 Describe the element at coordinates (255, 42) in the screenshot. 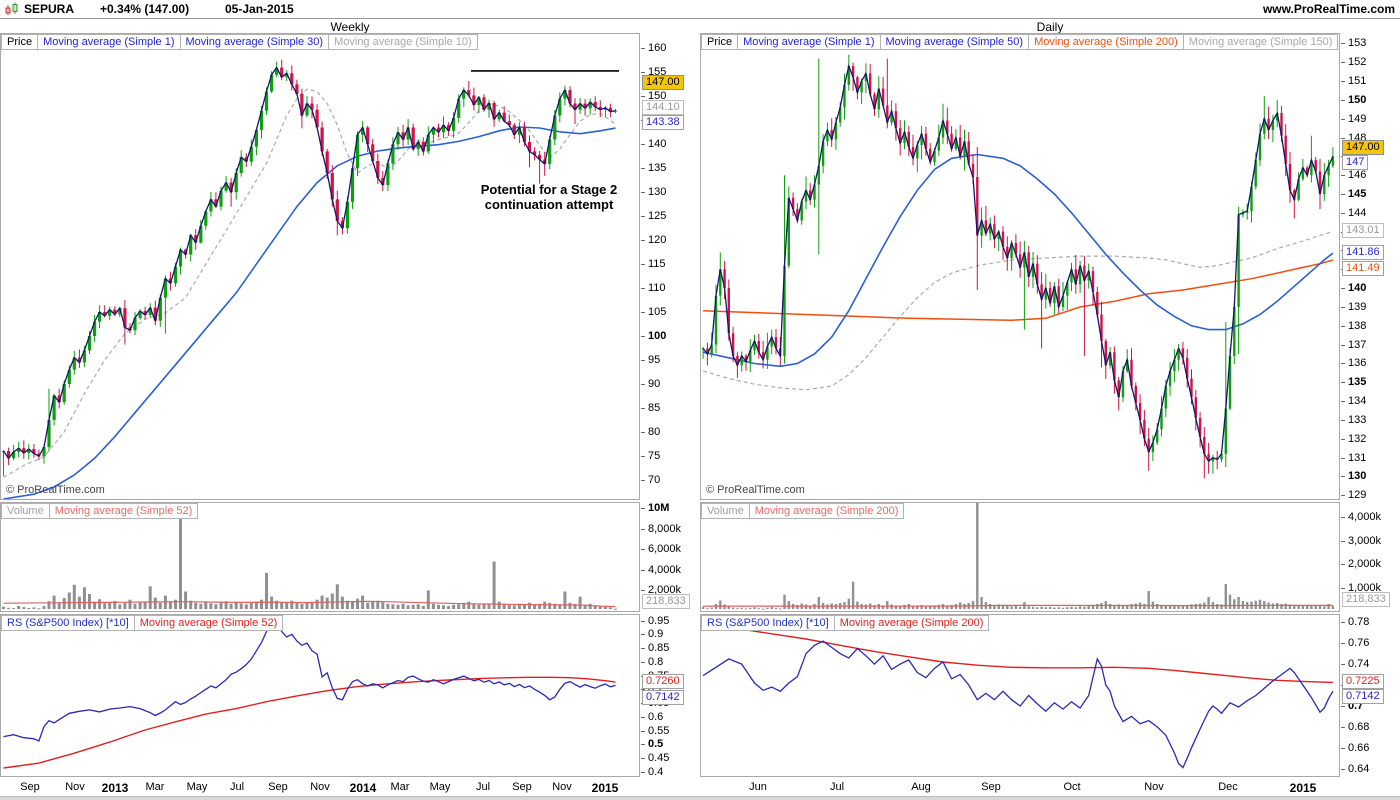

I see `legend-item: Moving average (Simple 30)` at that location.